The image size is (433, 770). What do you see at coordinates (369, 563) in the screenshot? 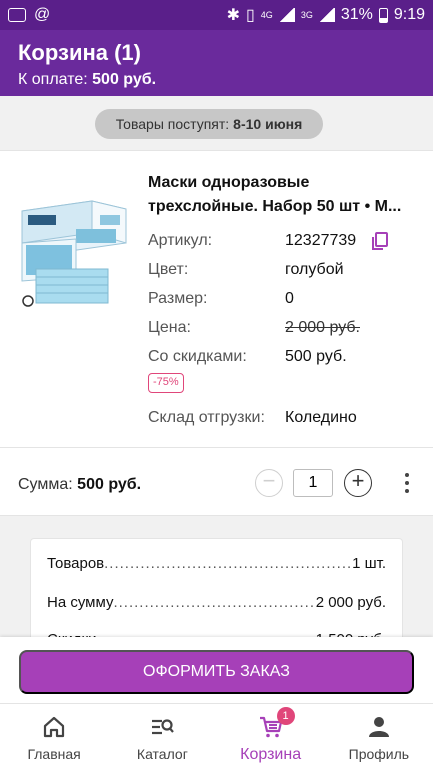
I see `summary-items-value: 1 шт.` at bounding box center [369, 563].